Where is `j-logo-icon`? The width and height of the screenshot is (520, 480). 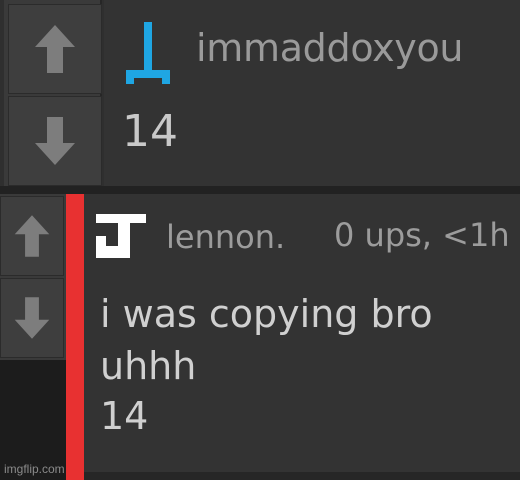
j-logo-icon is located at coordinates (121, 237).